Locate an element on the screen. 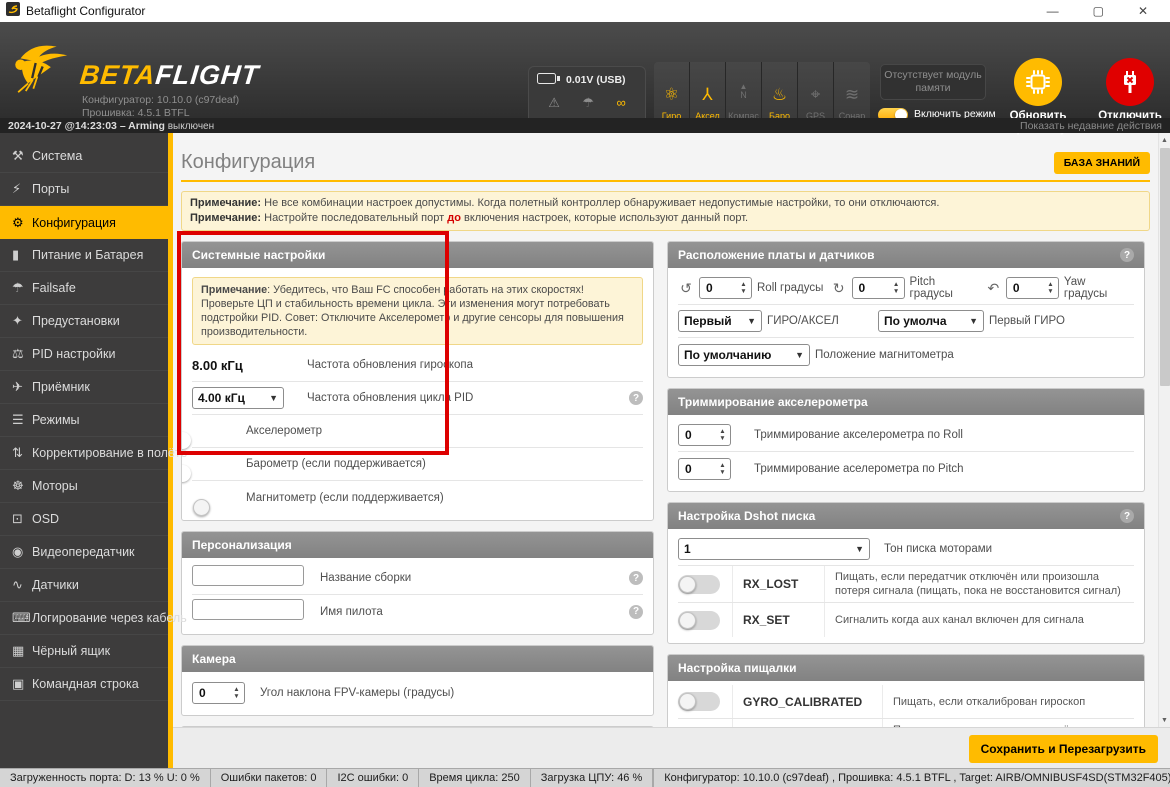 The height and width of the screenshot is (787, 1170). scroll-down-arrow: ▼ is located at coordinates (1164, 720).